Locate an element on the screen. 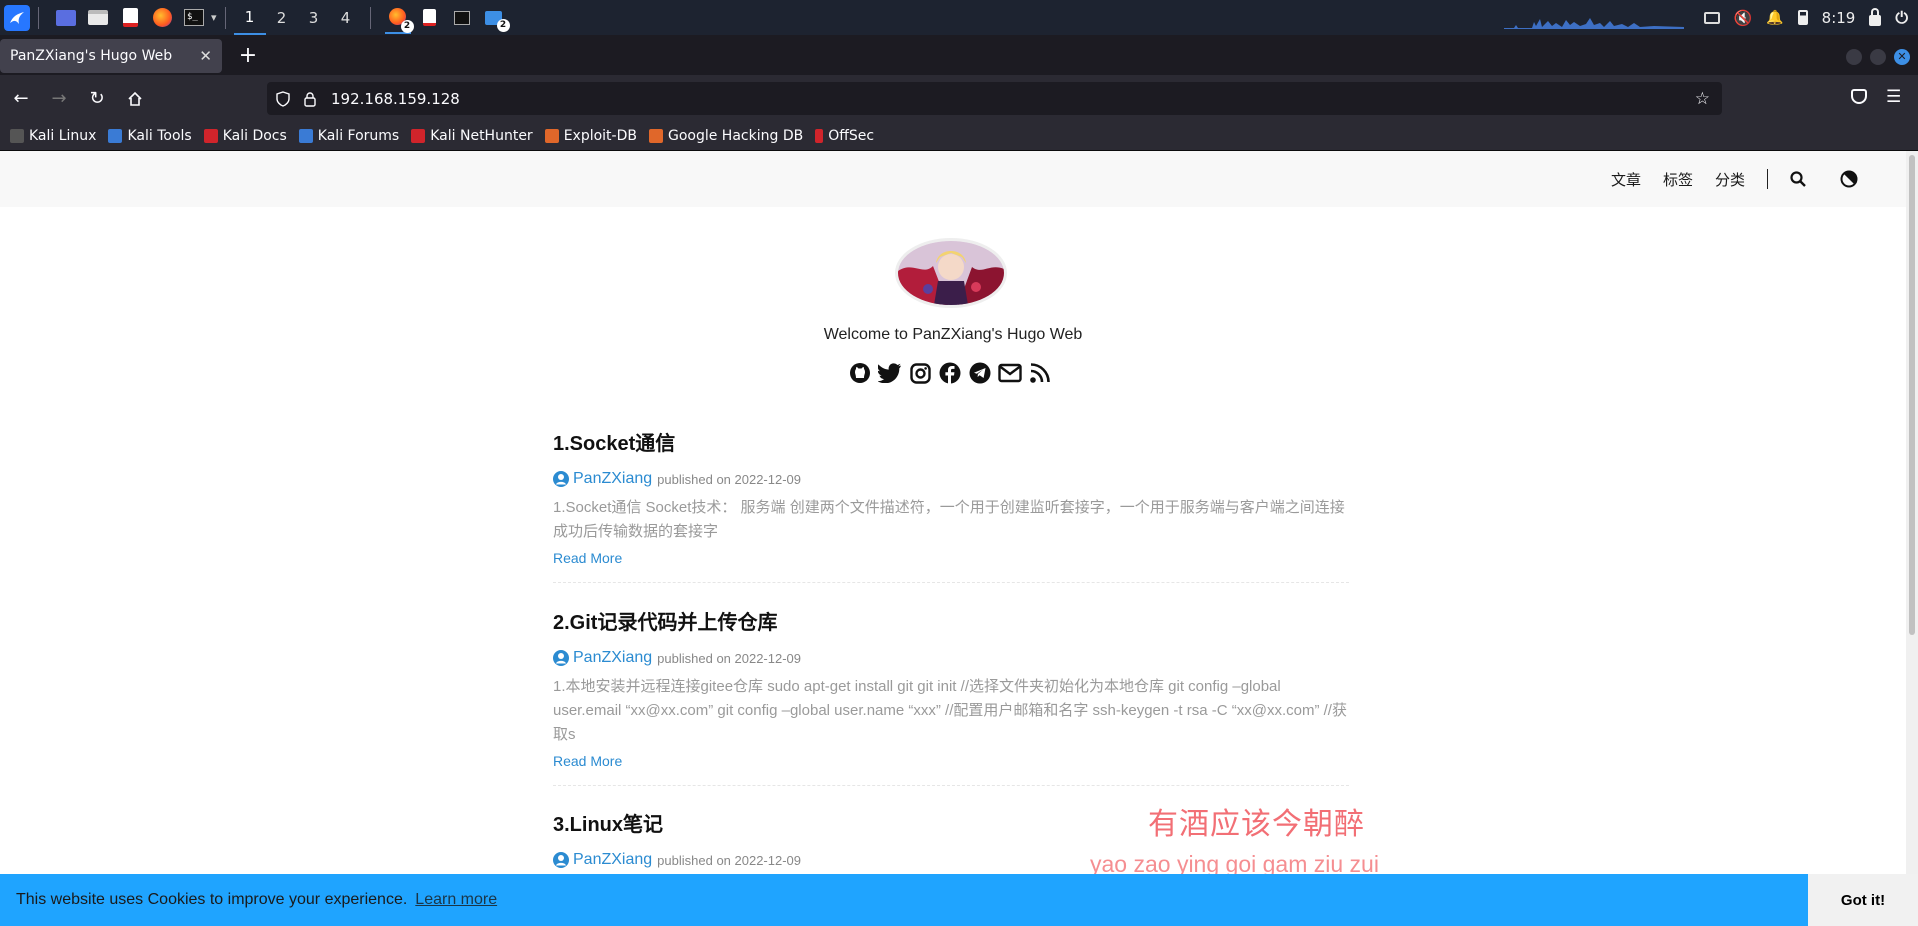 Image resolution: width=1918 pixels, height=926 pixels. app-menu-icon: ☰ is located at coordinates (1893, 97).